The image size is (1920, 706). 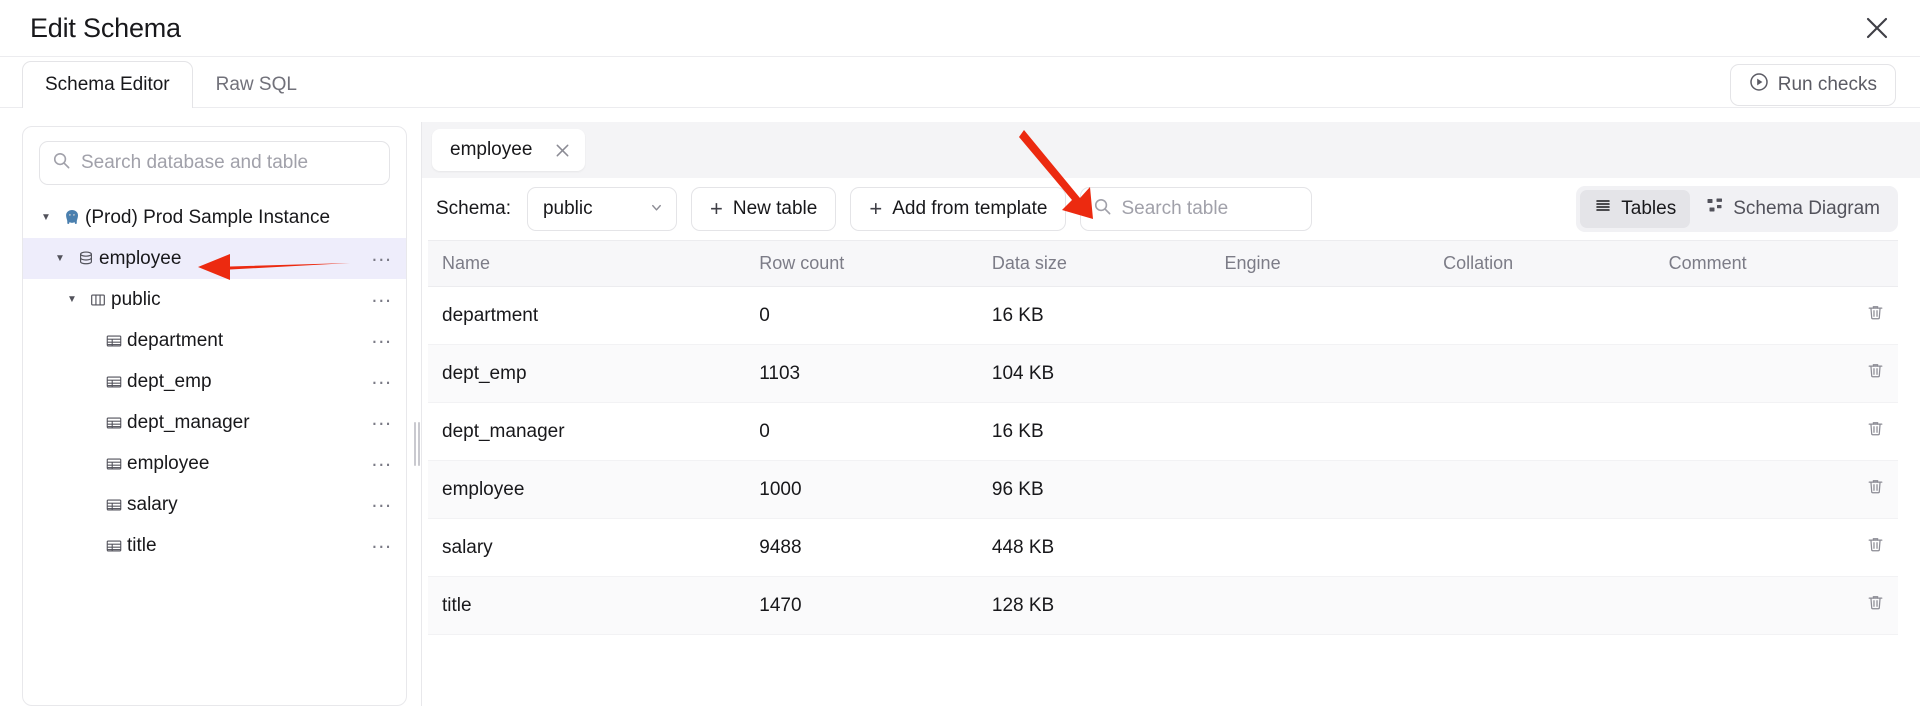 What do you see at coordinates (1320, 263) in the screenshot?
I see `column-header-engine: Engine` at bounding box center [1320, 263].